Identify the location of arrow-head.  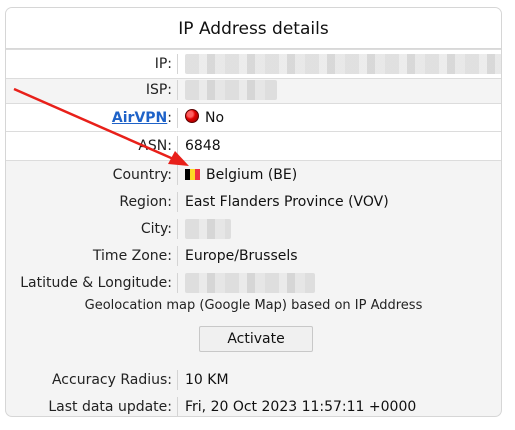
(178, 158).